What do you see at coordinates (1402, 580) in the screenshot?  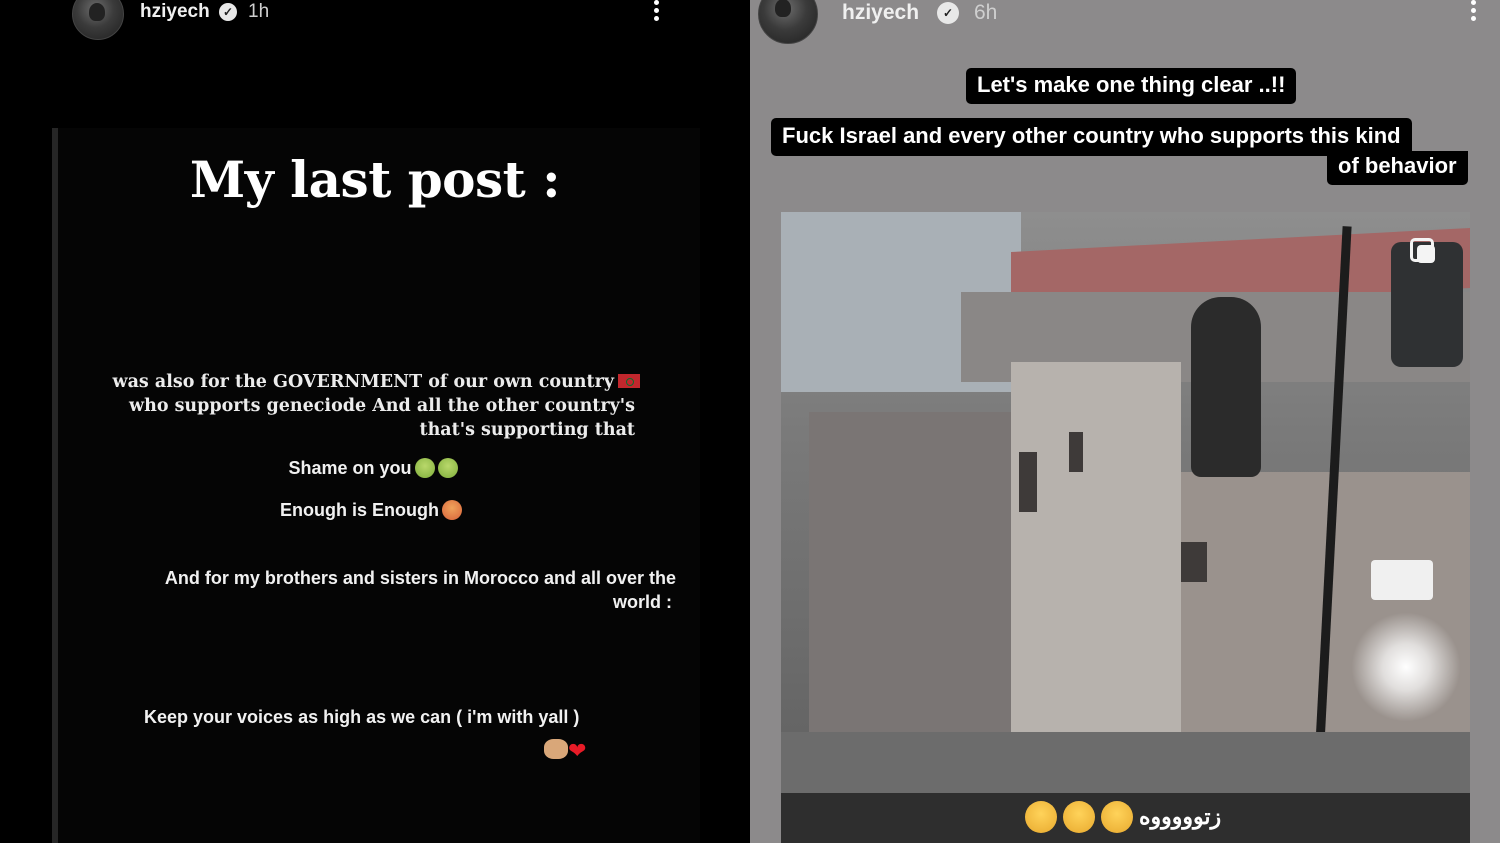 I see `ac-unit` at bounding box center [1402, 580].